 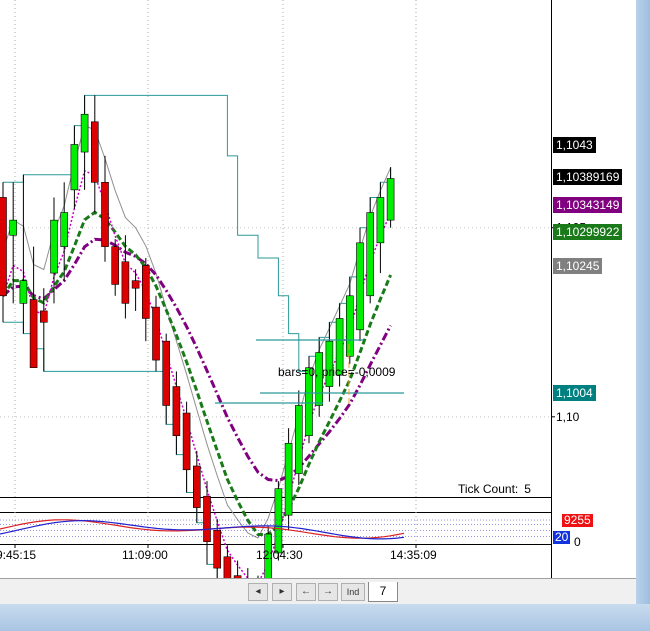 I want to click on back-button: ←, so click(x=306, y=592).